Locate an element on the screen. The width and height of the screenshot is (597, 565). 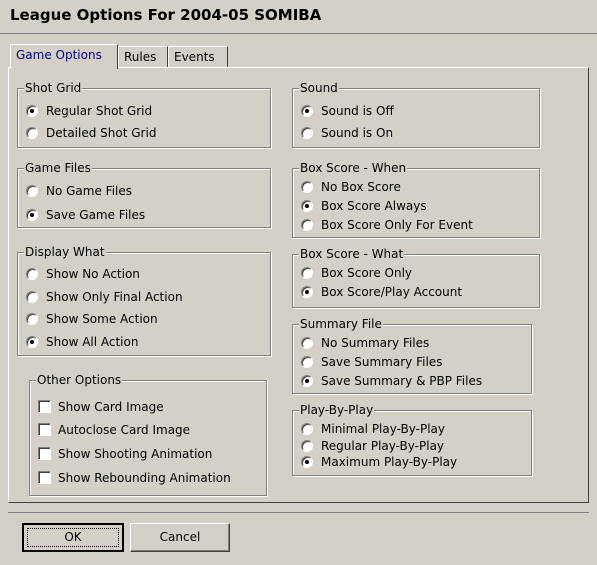
option-label: Show Only Final Action is located at coordinates (114, 297).